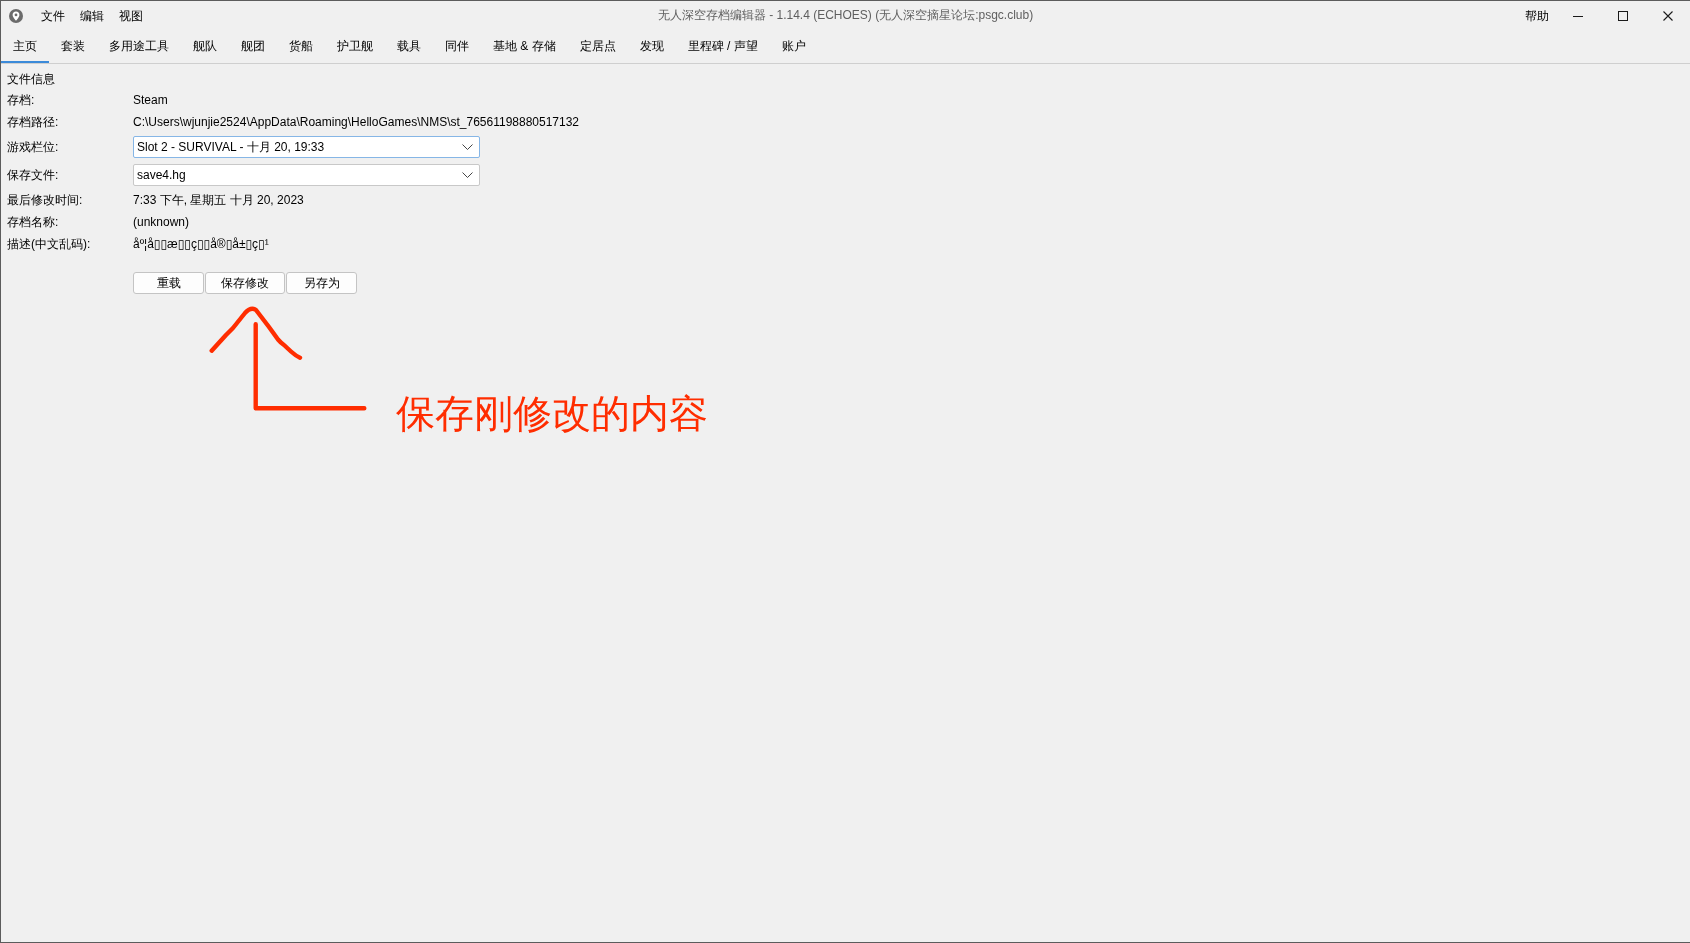 The width and height of the screenshot is (1690, 943). What do you see at coordinates (793, 46) in the screenshot?
I see `tab: 账户` at bounding box center [793, 46].